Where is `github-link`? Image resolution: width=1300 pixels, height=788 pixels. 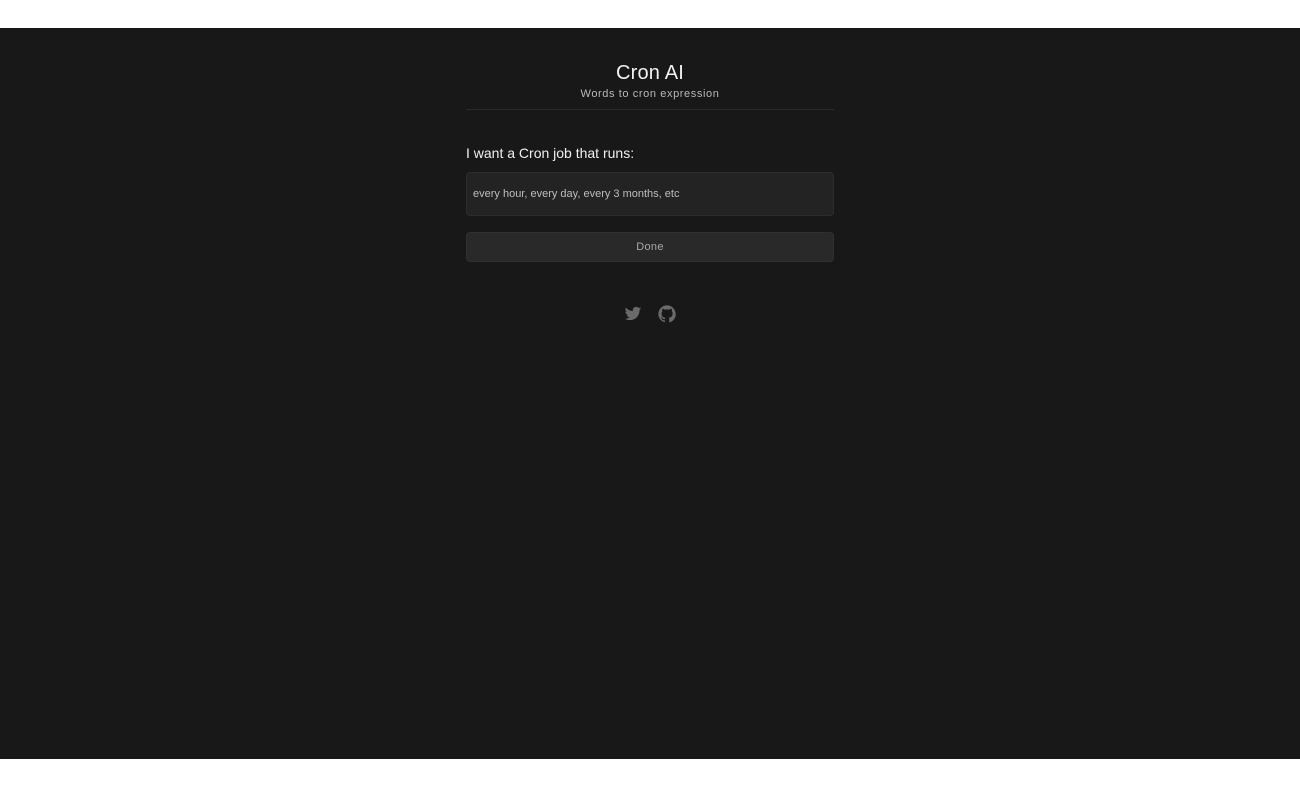 github-link is located at coordinates (667, 314).